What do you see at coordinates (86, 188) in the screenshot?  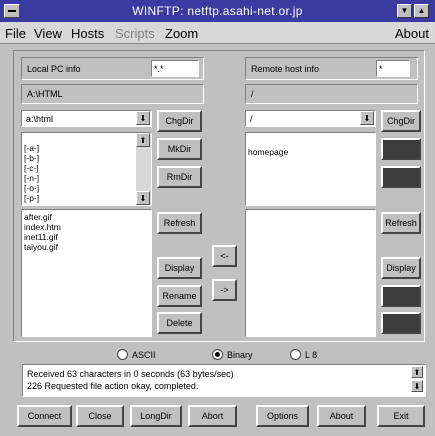 I see `list-item: [-o-]` at bounding box center [86, 188].